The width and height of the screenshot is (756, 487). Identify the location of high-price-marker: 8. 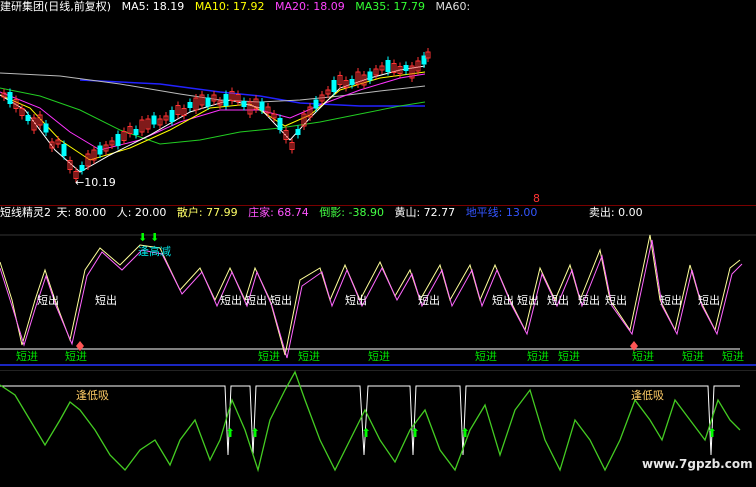
(536, 198).